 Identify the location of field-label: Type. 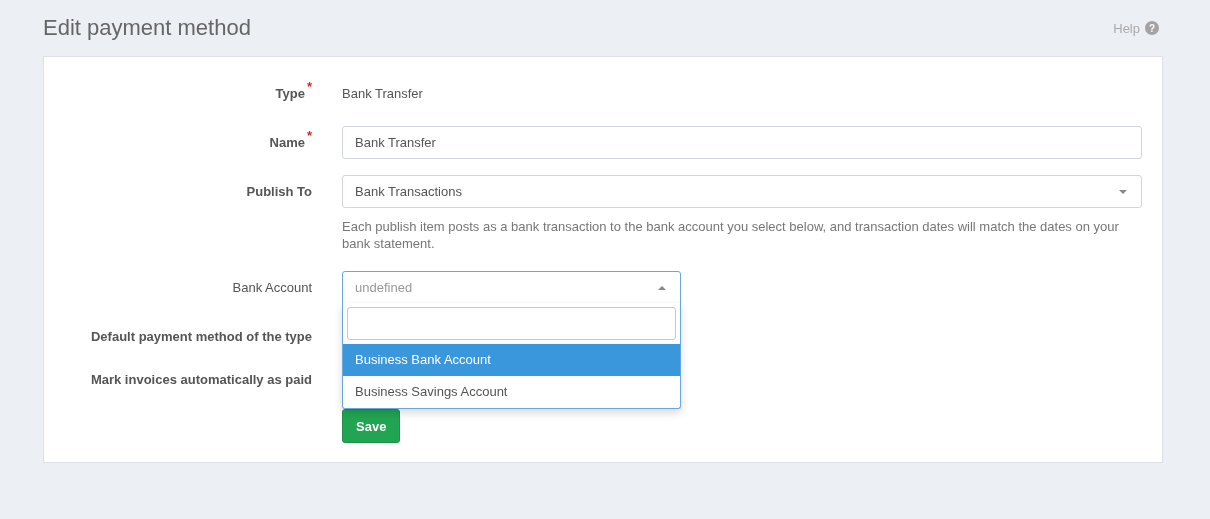
(290, 94).